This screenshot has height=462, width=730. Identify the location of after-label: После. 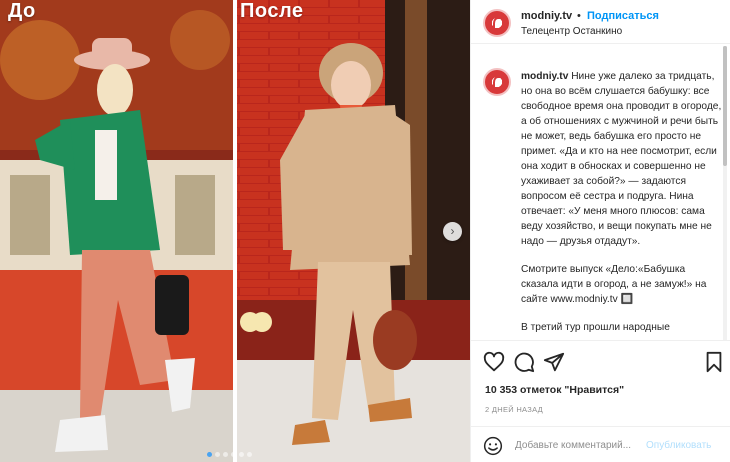
(272, 11).